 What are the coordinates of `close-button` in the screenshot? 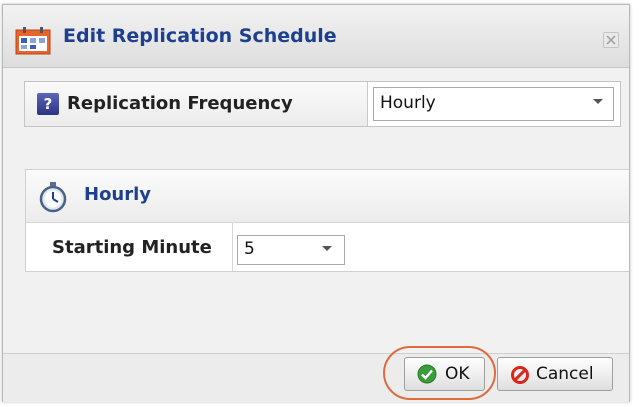 It's located at (611, 40).